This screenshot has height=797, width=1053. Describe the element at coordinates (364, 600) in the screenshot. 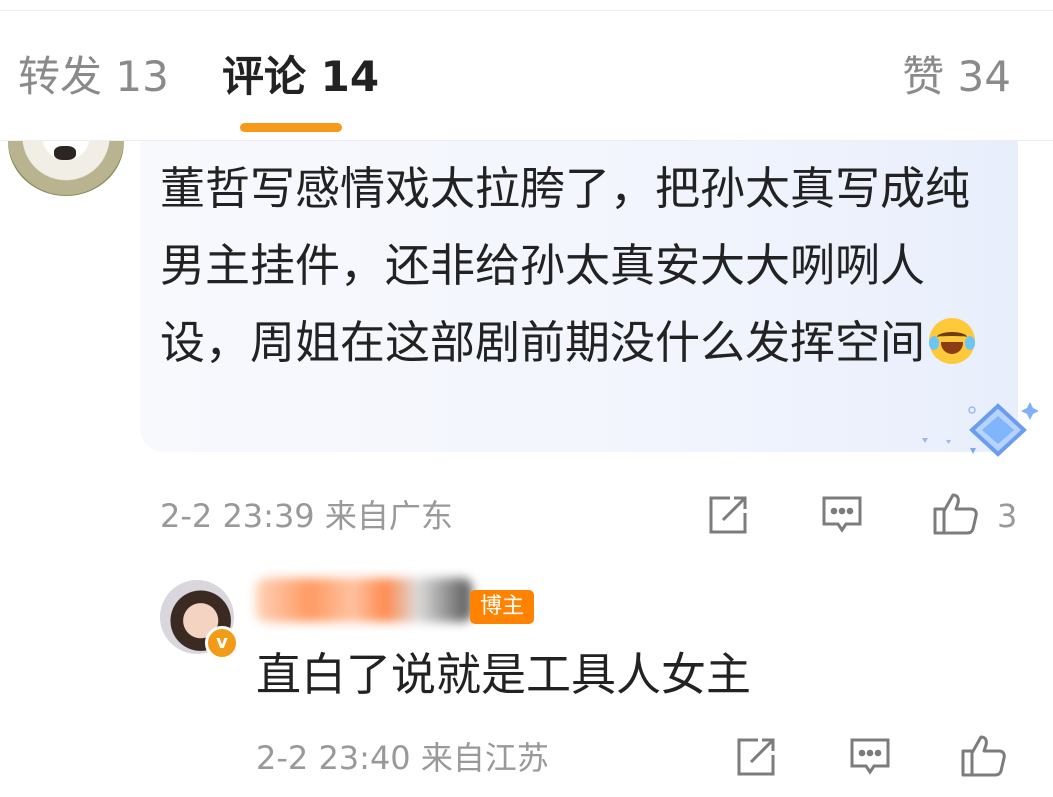

I see `reply-author-name-blurred` at that location.